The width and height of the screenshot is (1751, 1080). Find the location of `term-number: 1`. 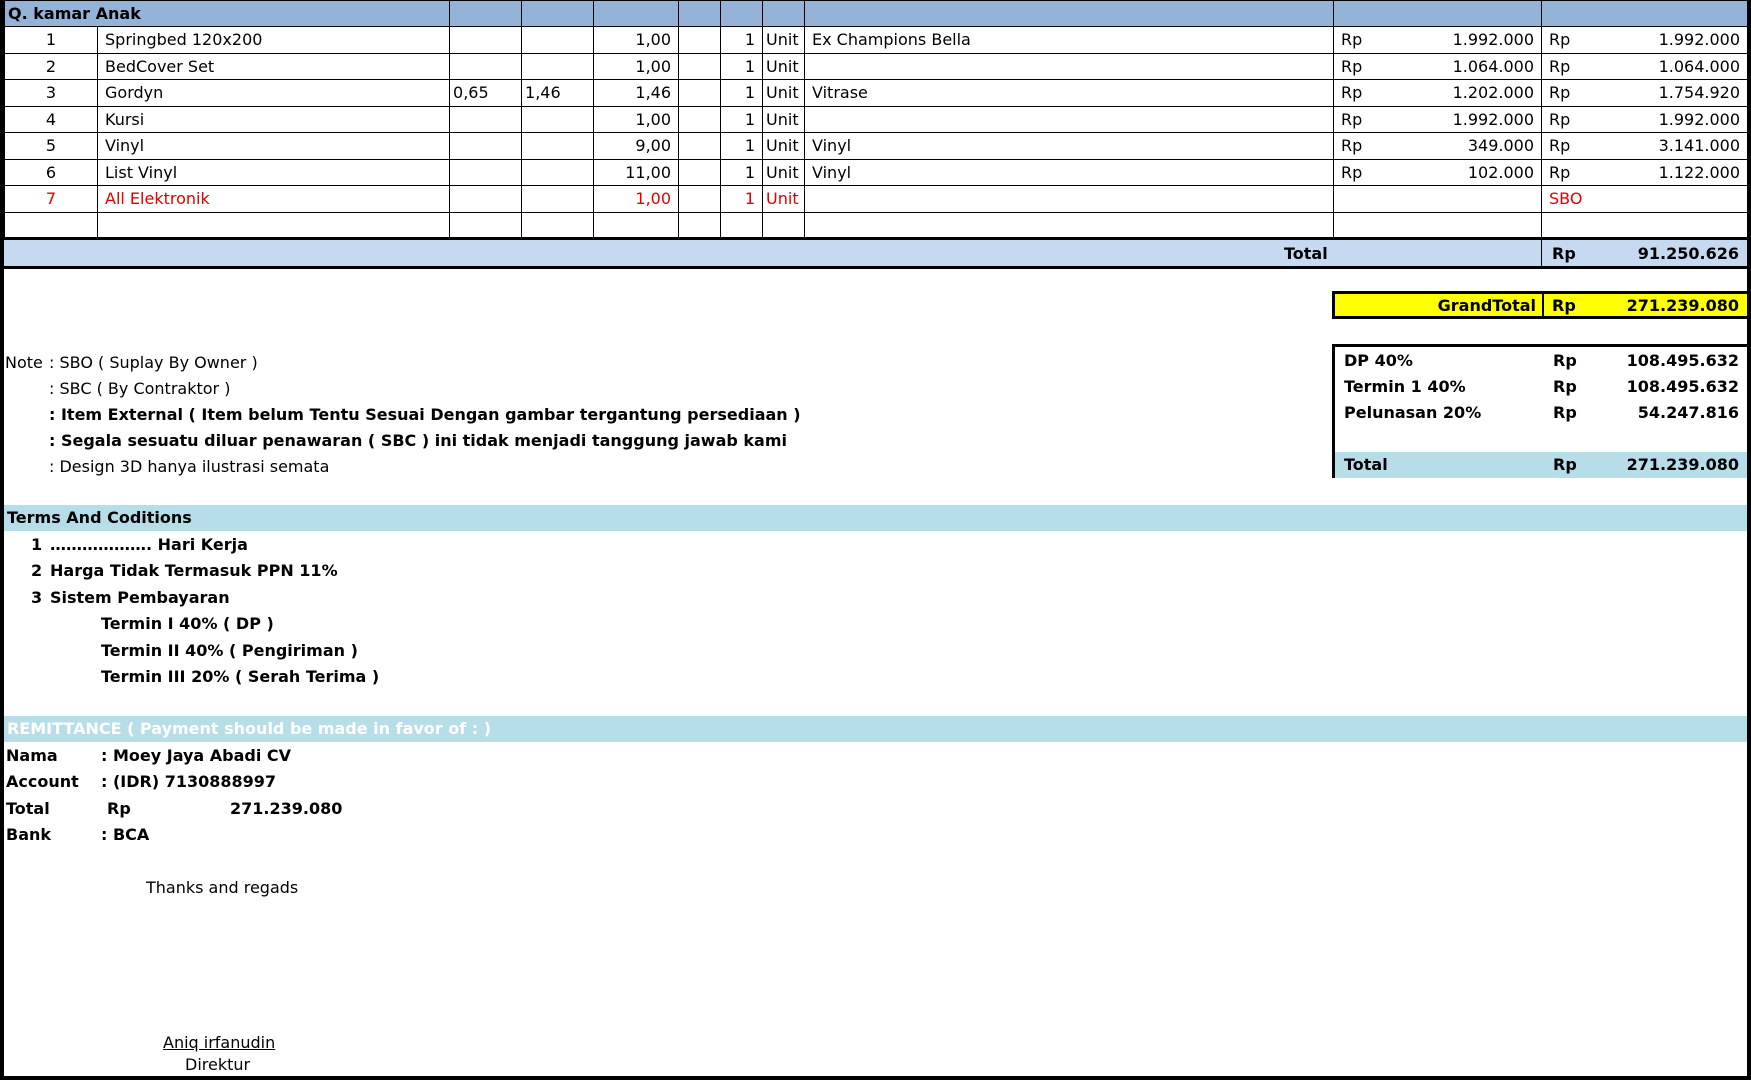

term-number: 1 is located at coordinates (37, 544).